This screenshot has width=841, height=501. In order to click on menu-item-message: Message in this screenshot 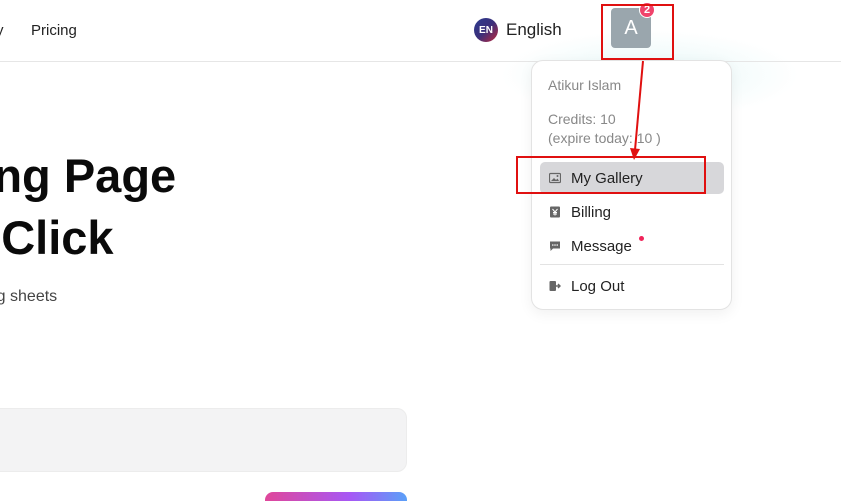, I will do `click(632, 246)`.